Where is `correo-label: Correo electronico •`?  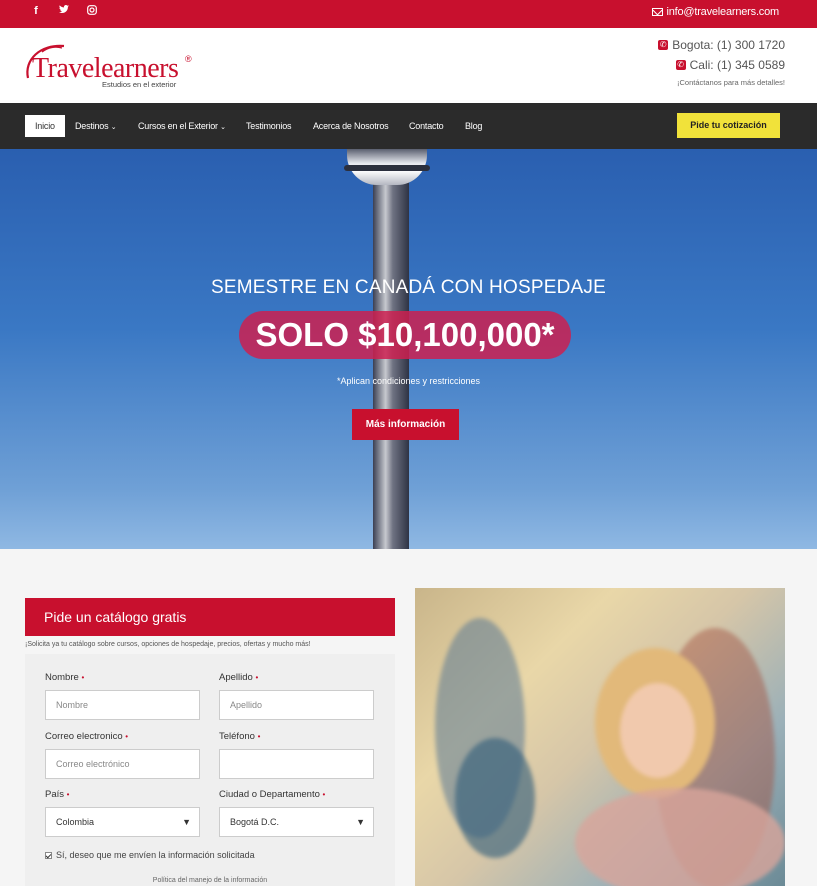 correo-label: Correo electronico • is located at coordinates (86, 736).